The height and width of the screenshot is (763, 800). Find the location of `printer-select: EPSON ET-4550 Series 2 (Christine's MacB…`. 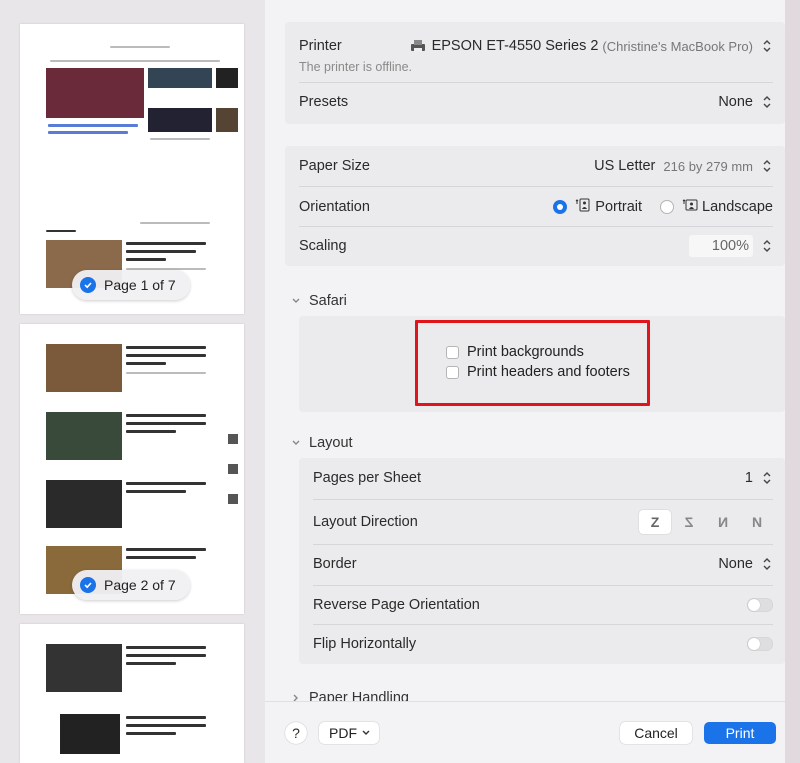

printer-select: EPSON ET-4550 Series 2 (Christine's MacB… is located at coordinates (591, 46).